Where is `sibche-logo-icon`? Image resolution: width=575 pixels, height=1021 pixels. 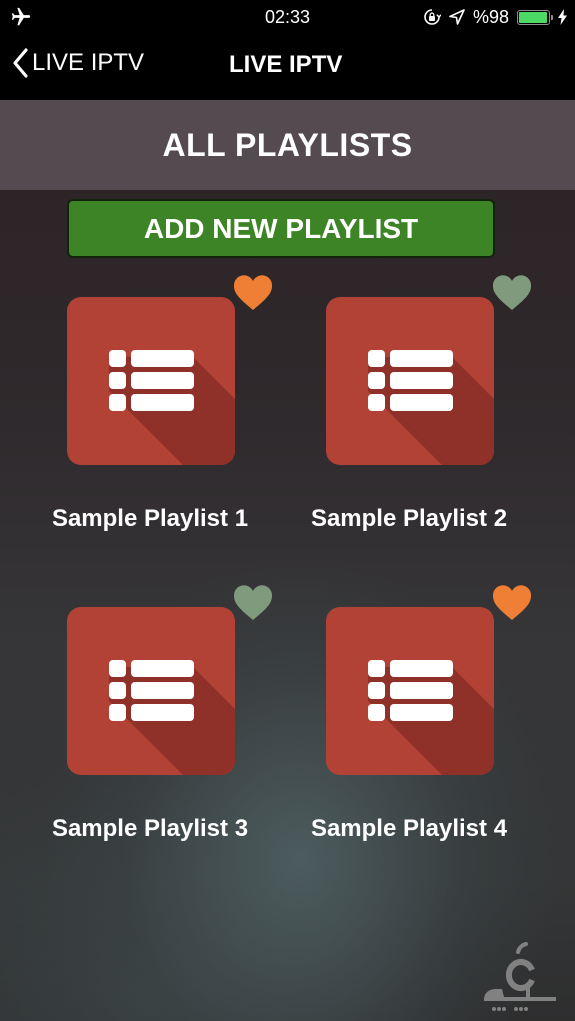
sibche-logo-icon is located at coordinates (520, 976).